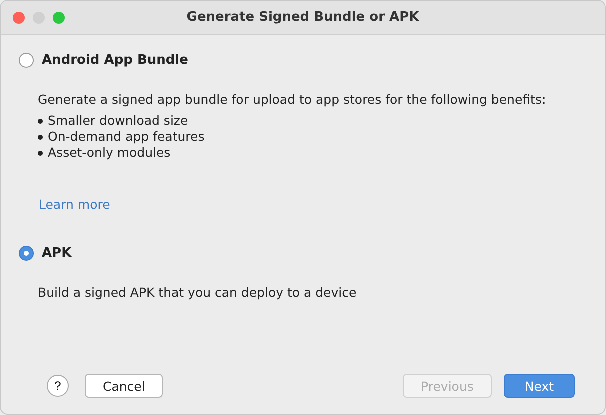 The image size is (606, 415). I want to click on bullet-text: Smaller download size, so click(118, 121).